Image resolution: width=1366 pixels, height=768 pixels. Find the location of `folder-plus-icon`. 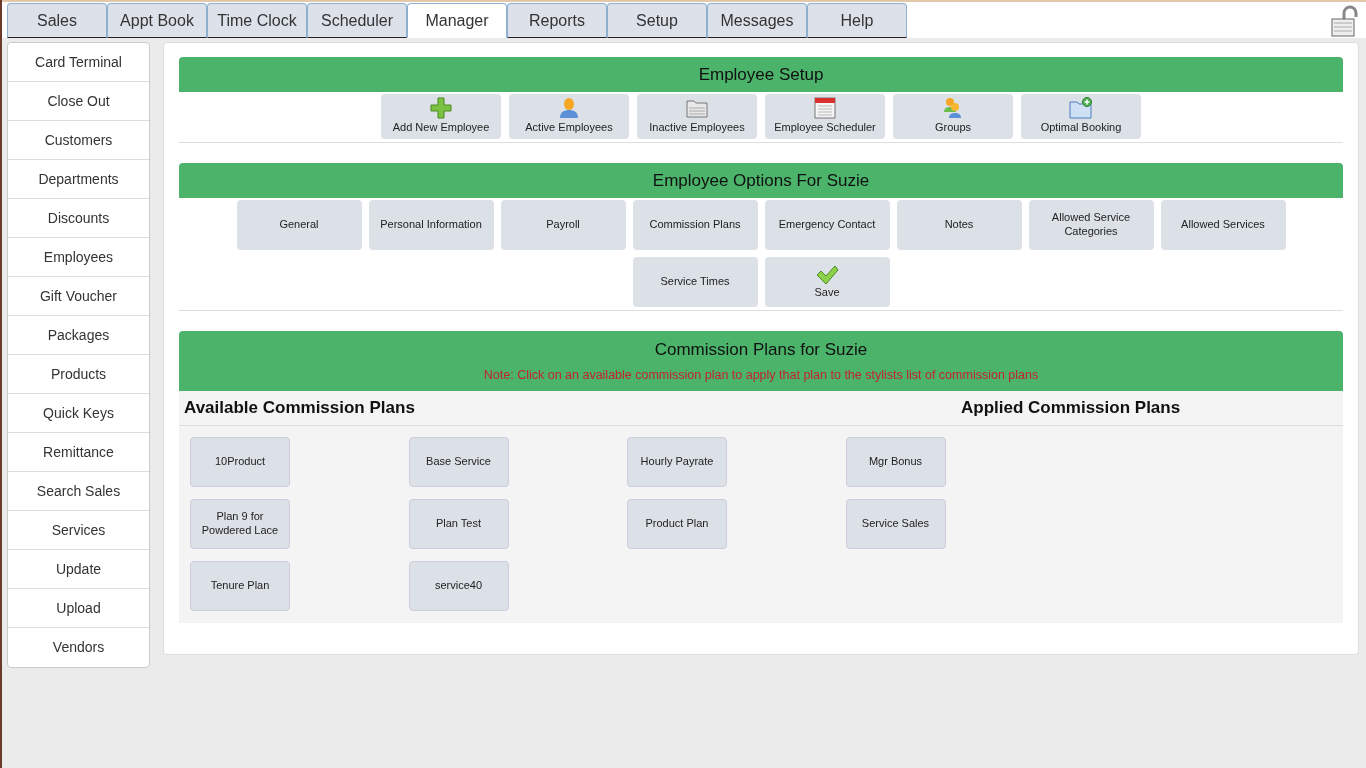

folder-plus-icon is located at coordinates (1081, 108).